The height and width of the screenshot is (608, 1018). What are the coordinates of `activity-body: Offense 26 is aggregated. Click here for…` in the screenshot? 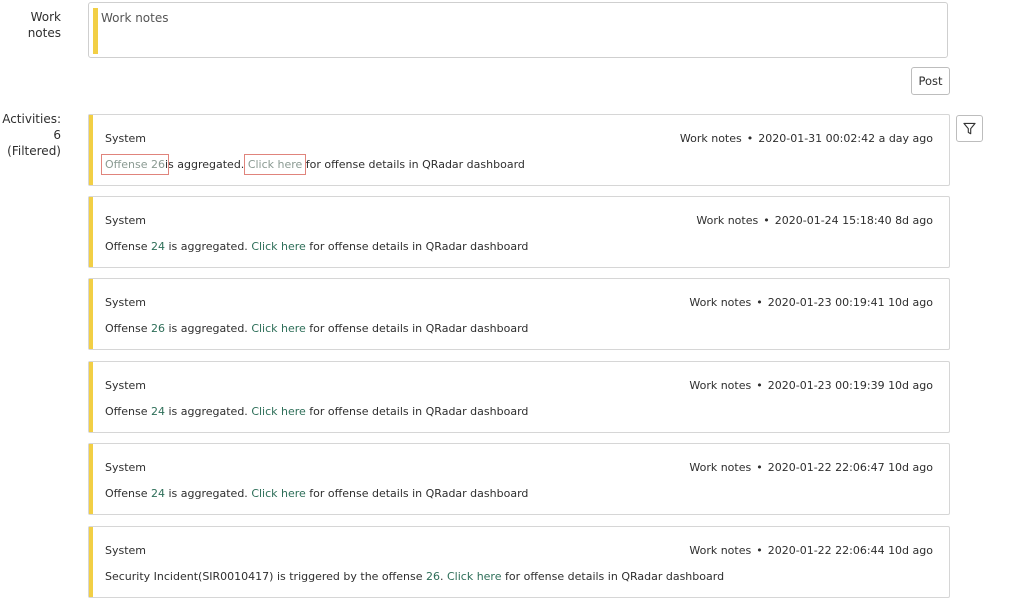 It's located at (317, 328).